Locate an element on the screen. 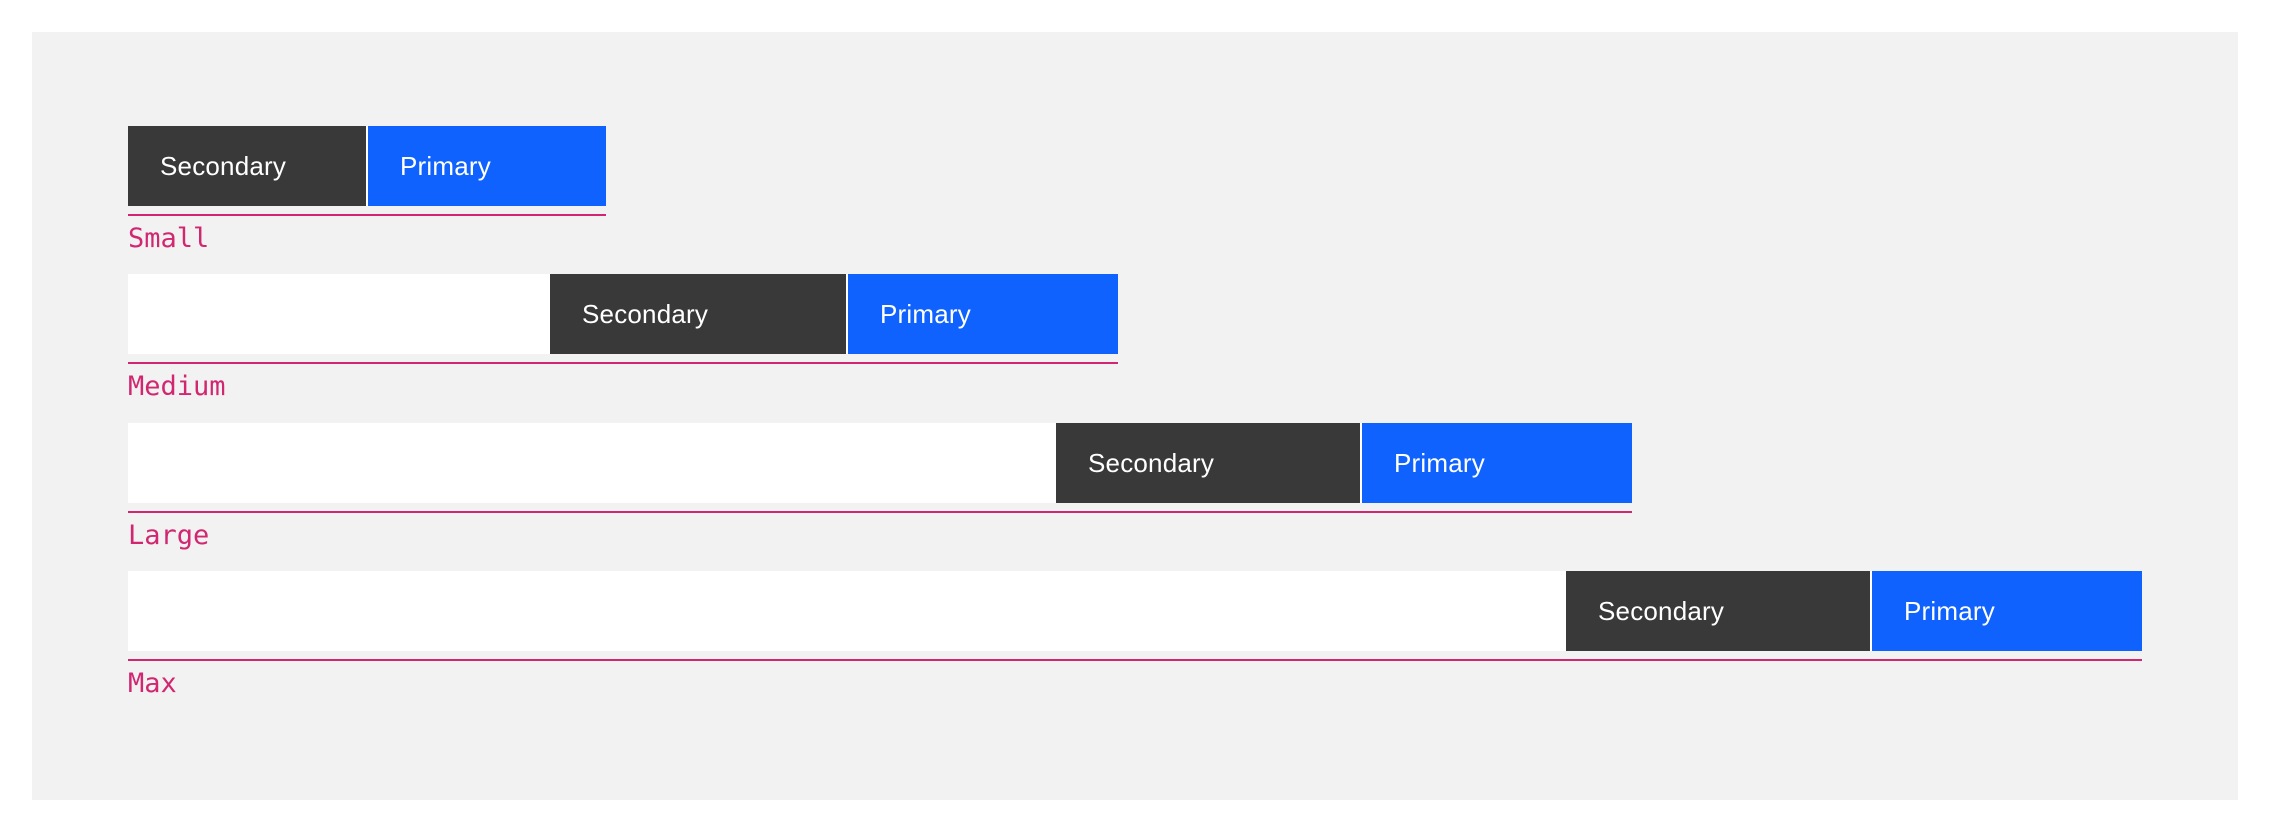 Image resolution: width=2270 pixels, height=832 pixels. button-set-small: Secondary Primary Small is located at coordinates (367, 190).